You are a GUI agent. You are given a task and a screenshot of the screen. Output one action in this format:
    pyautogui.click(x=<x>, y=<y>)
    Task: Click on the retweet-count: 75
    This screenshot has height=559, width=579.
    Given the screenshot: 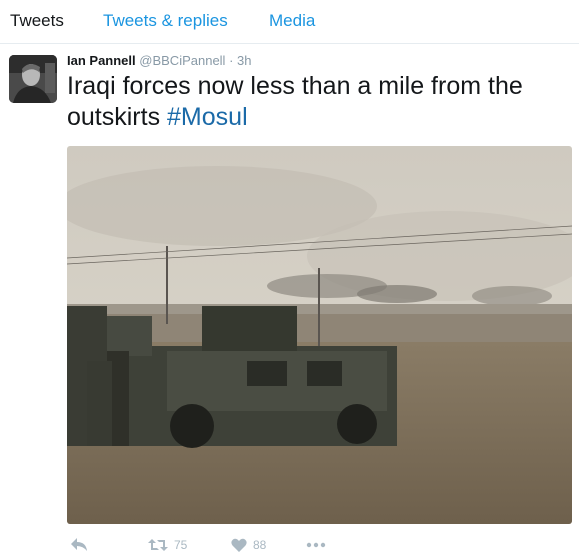 What is the action you would take?
    pyautogui.click(x=181, y=545)
    